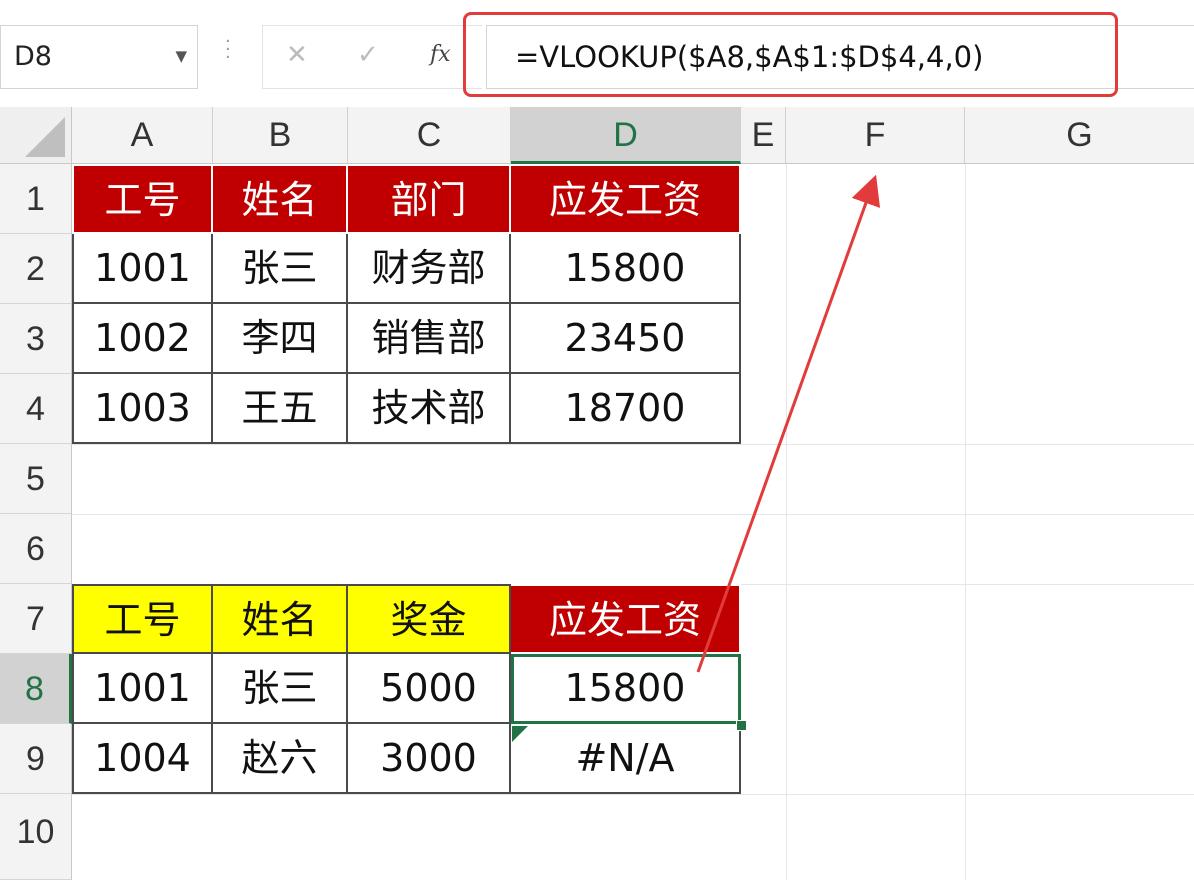 This screenshot has width=1194, height=880. Describe the element at coordinates (429, 199) in the screenshot. I see `cell-c1: 部门` at that location.